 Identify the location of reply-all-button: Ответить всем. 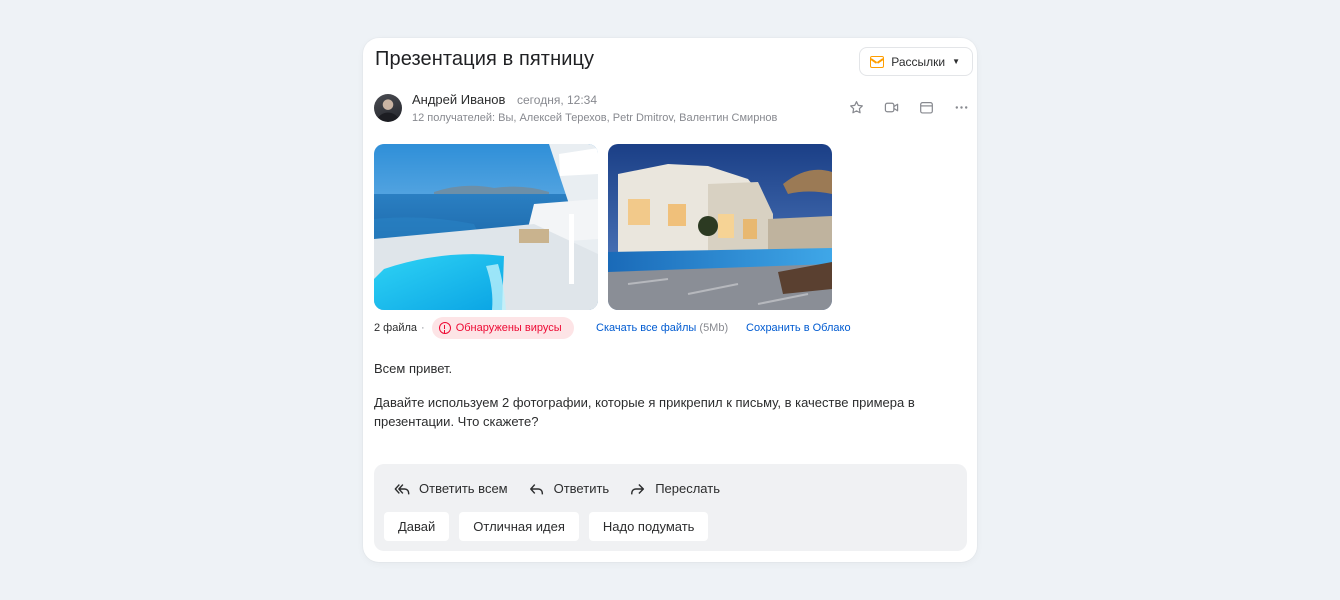
(451, 488).